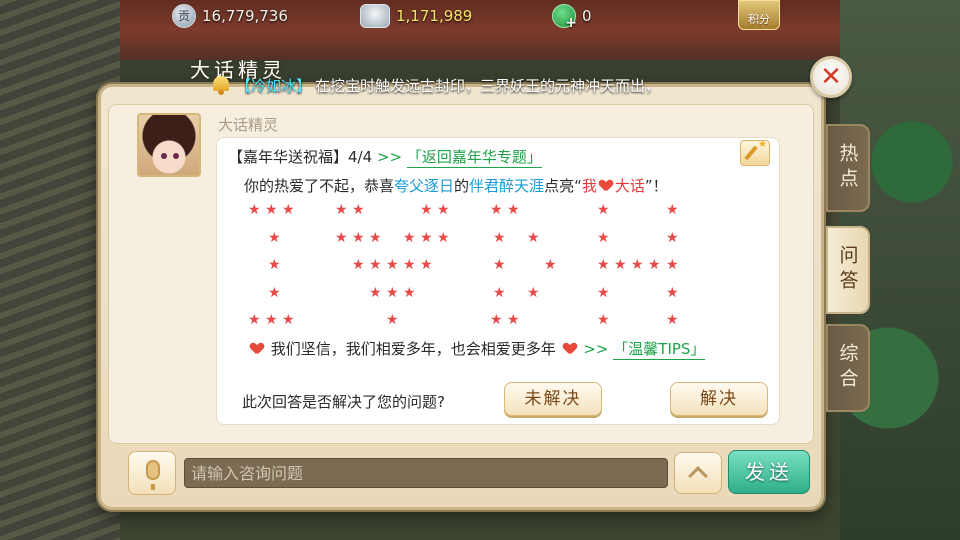  I want to click on voice-input-button, so click(152, 473).